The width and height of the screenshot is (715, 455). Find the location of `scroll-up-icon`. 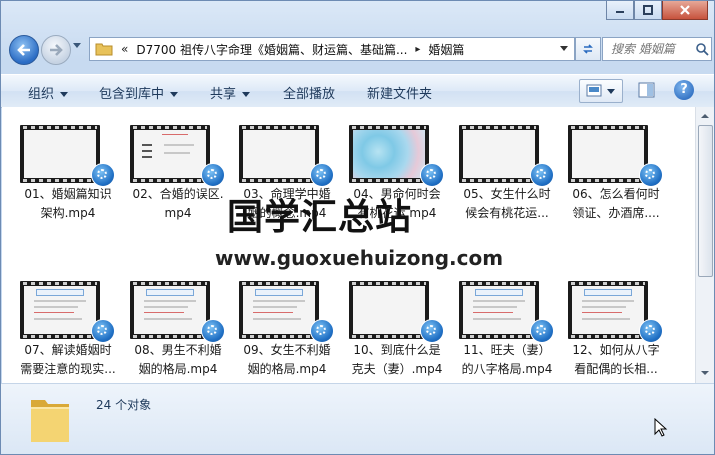

scroll-up-icon is located at coordinates (705, 116).